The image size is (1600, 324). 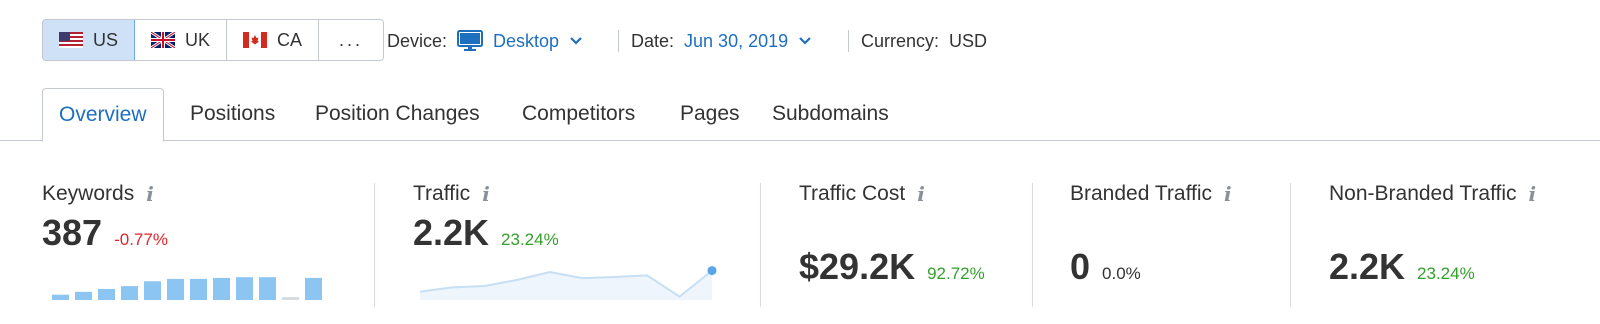 I want to click on currency-value: USD, so click(x=968, y=40).